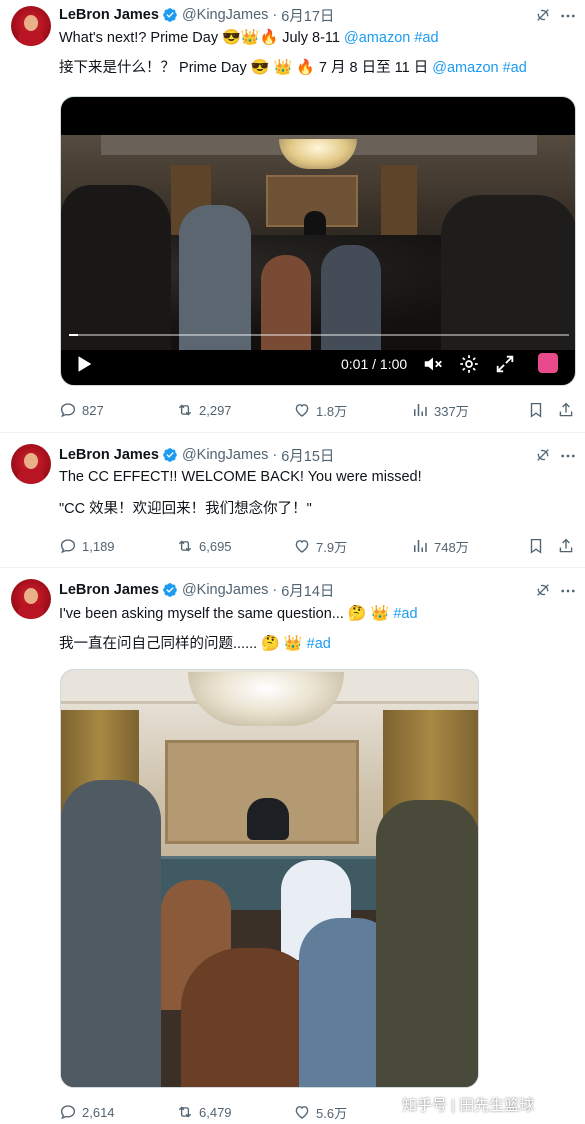 The height and width of the screenshot is (1124, 585). I want to click on repost-button: 6,479, so click(204, 1112).